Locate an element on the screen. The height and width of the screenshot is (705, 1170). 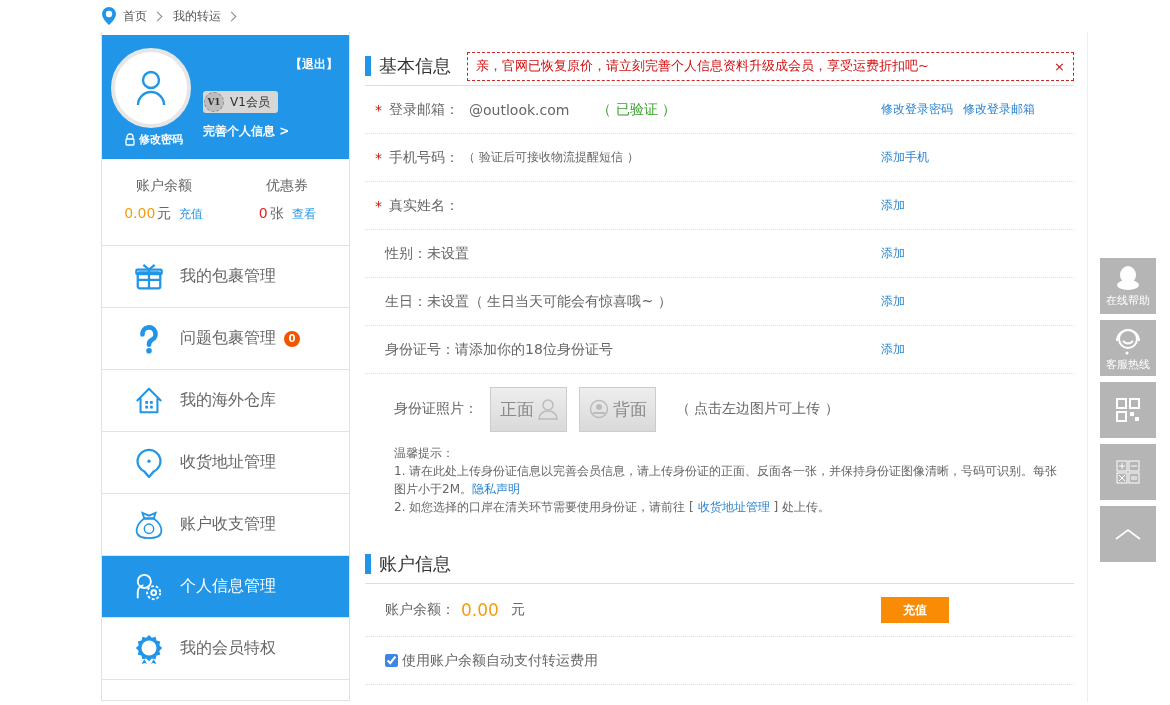
badge-icon is located at coordinates (149, 648).